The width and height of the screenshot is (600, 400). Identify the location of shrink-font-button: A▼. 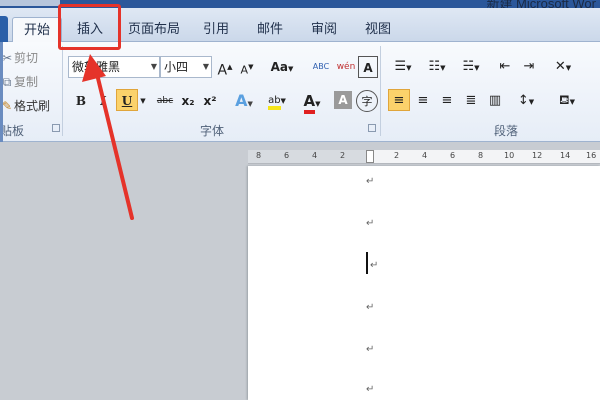
(247, 67).